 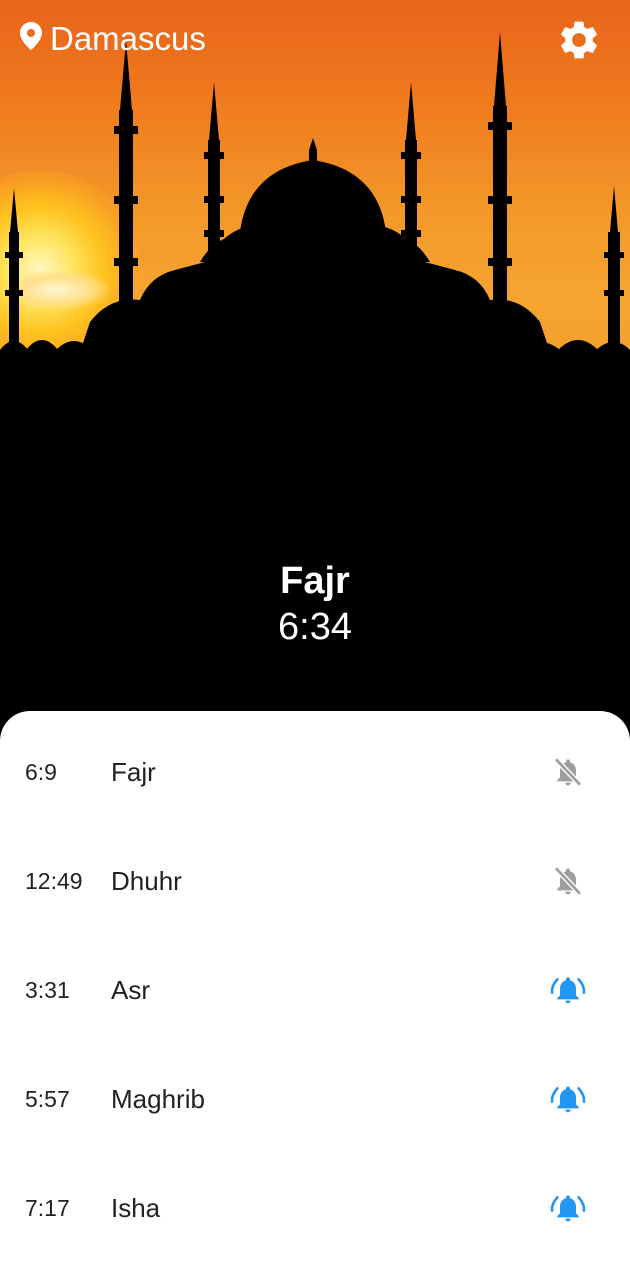 What do you see at coordinates (315, 1208) in the screenshot?
I see `prayer-row-isha: 7:17 Isha` at bounding box center [315, 1208].